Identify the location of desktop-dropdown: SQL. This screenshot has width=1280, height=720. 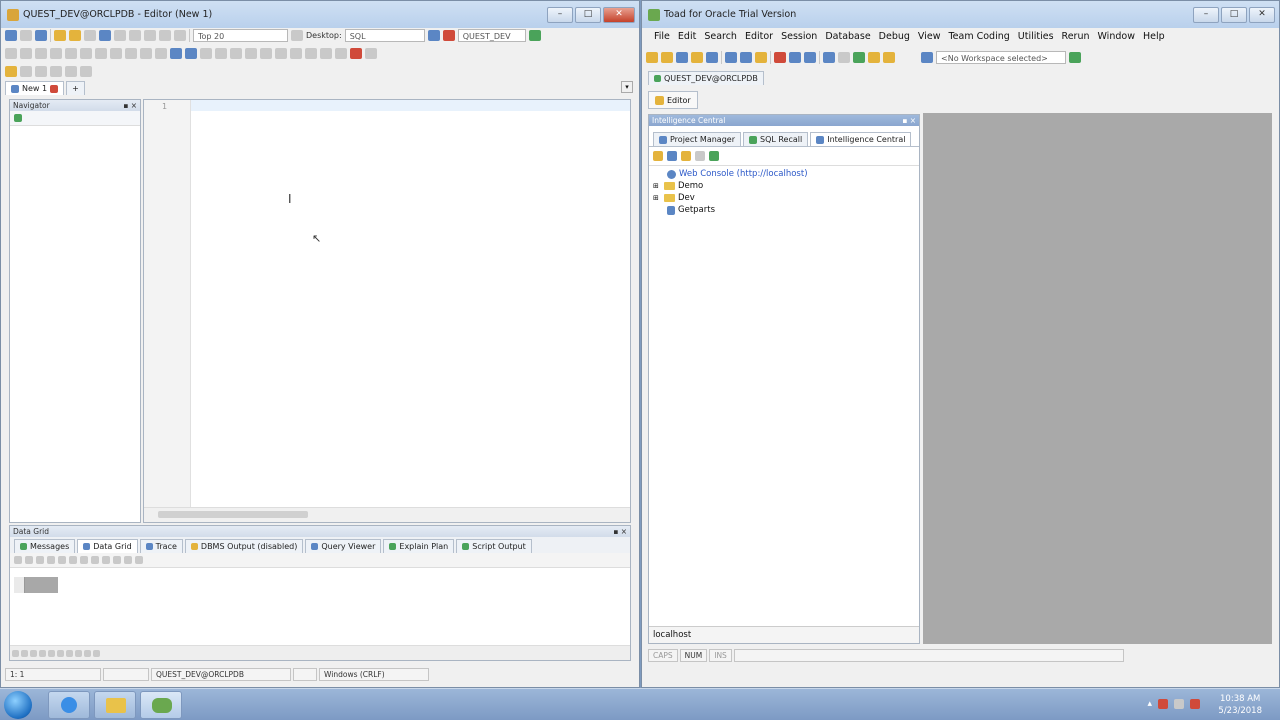
(384, 35).